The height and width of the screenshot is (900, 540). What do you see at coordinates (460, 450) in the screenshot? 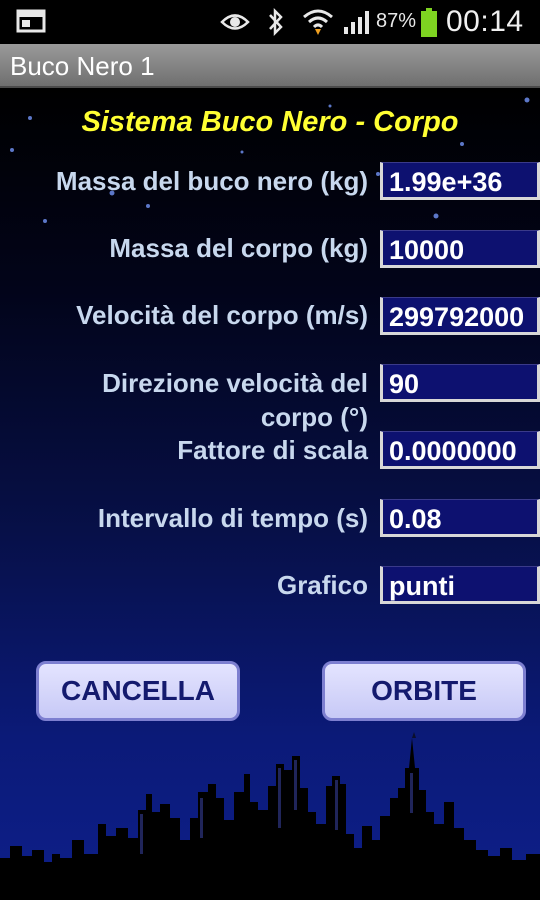
I see `scale-factor-input: 0.0000000` at bounding box center [460, 450].